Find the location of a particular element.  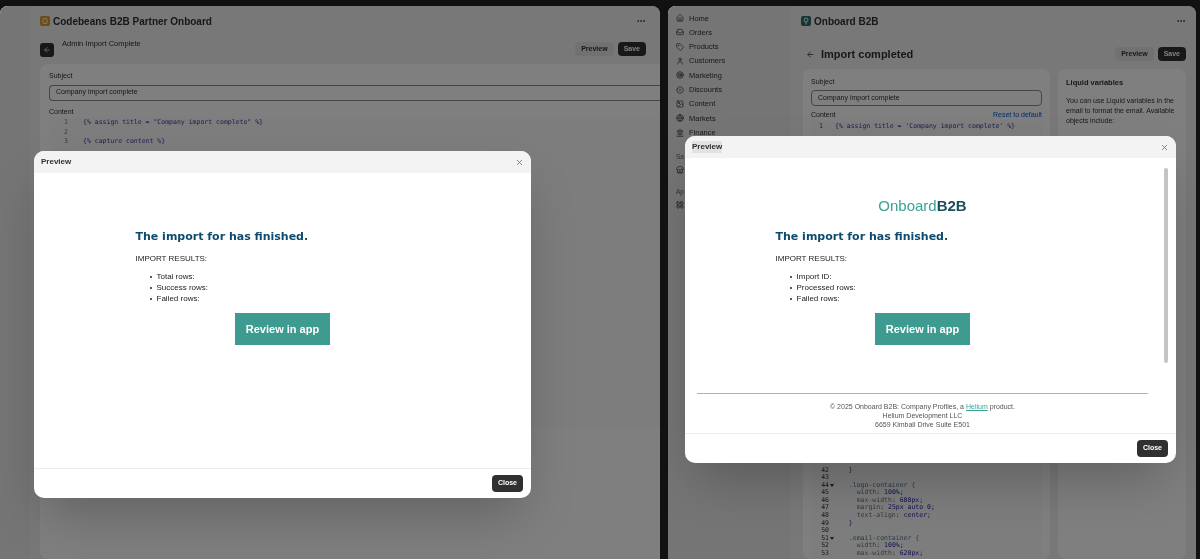

apps-icon is located at coordinates (680, 204).